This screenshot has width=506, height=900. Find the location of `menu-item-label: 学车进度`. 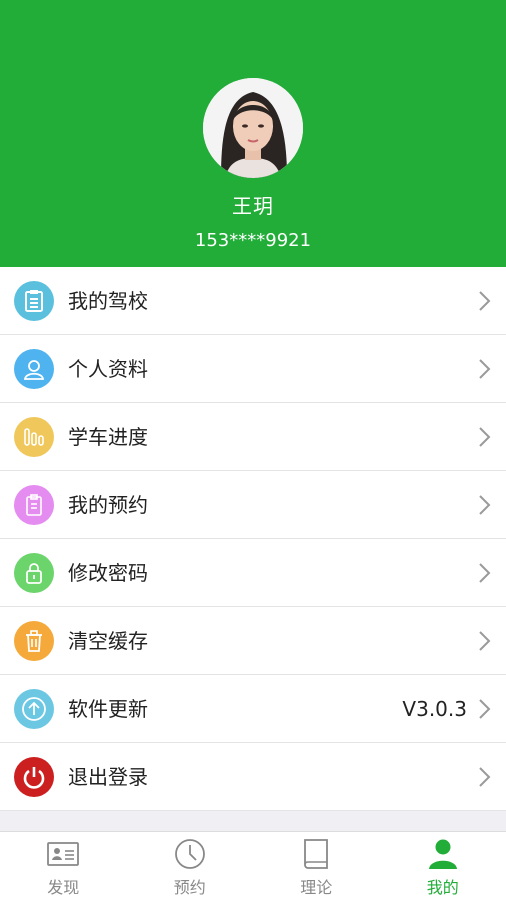

menu-item-label: 学车进度 is located at coordinates (108, 437).